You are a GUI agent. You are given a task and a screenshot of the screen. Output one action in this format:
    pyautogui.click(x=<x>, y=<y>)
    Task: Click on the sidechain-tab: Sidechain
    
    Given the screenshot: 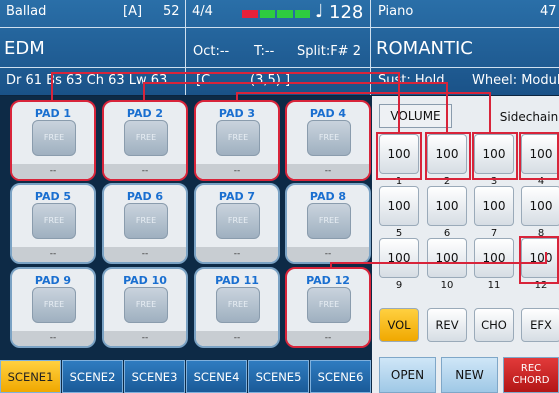 What is the action you would take?
    pyautogui.click(x=526, y=118)
    